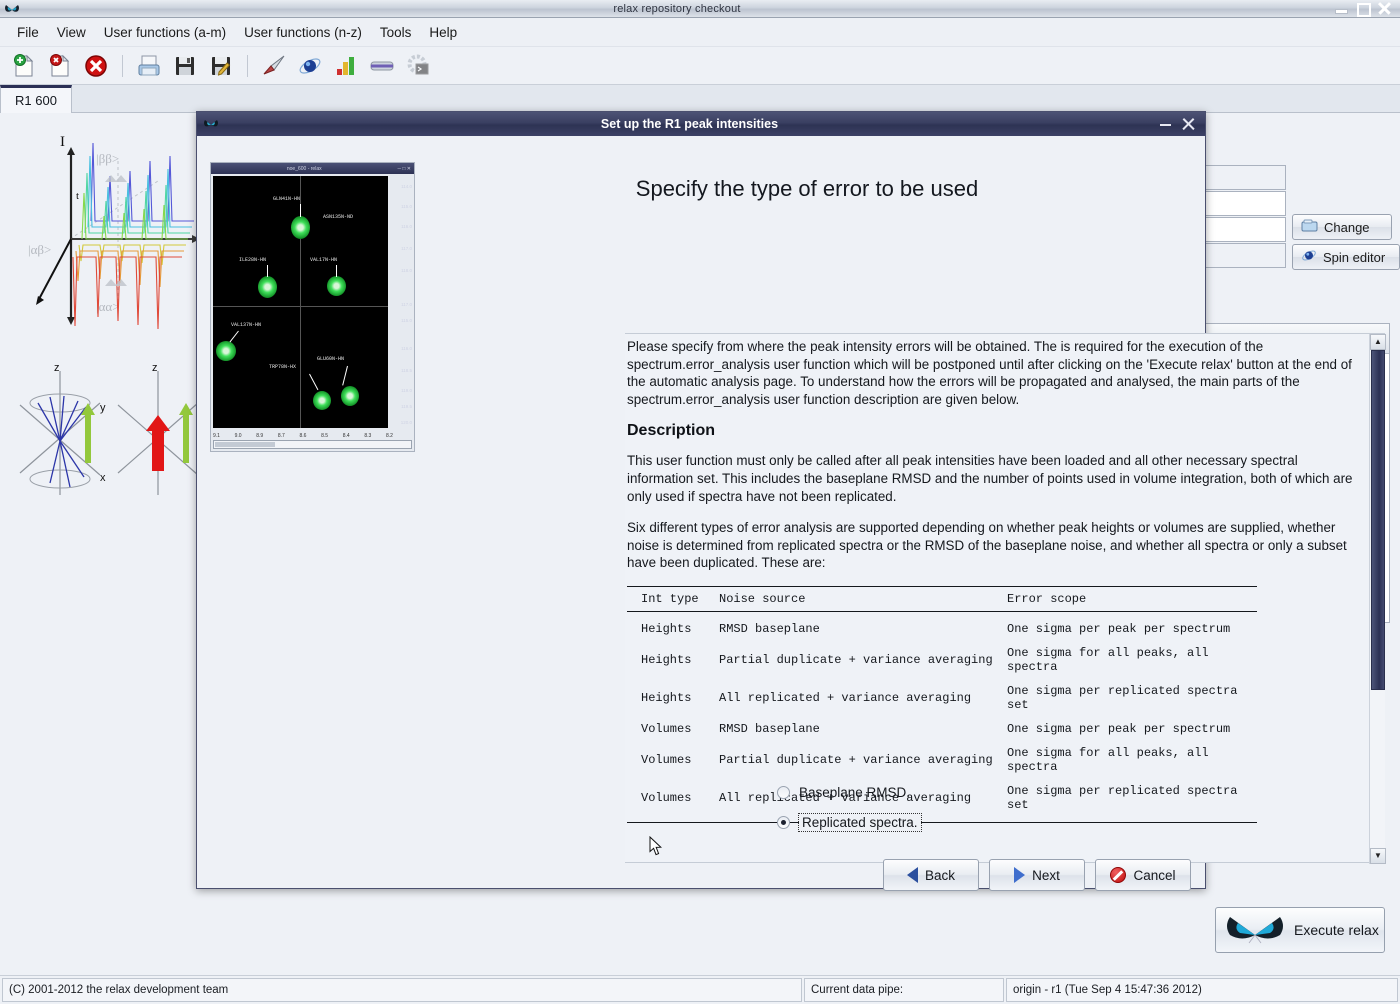 This screenshot has height=1004, width=1400. I want to click on spin-editor-button: Spin editor, so click(1346, 257).